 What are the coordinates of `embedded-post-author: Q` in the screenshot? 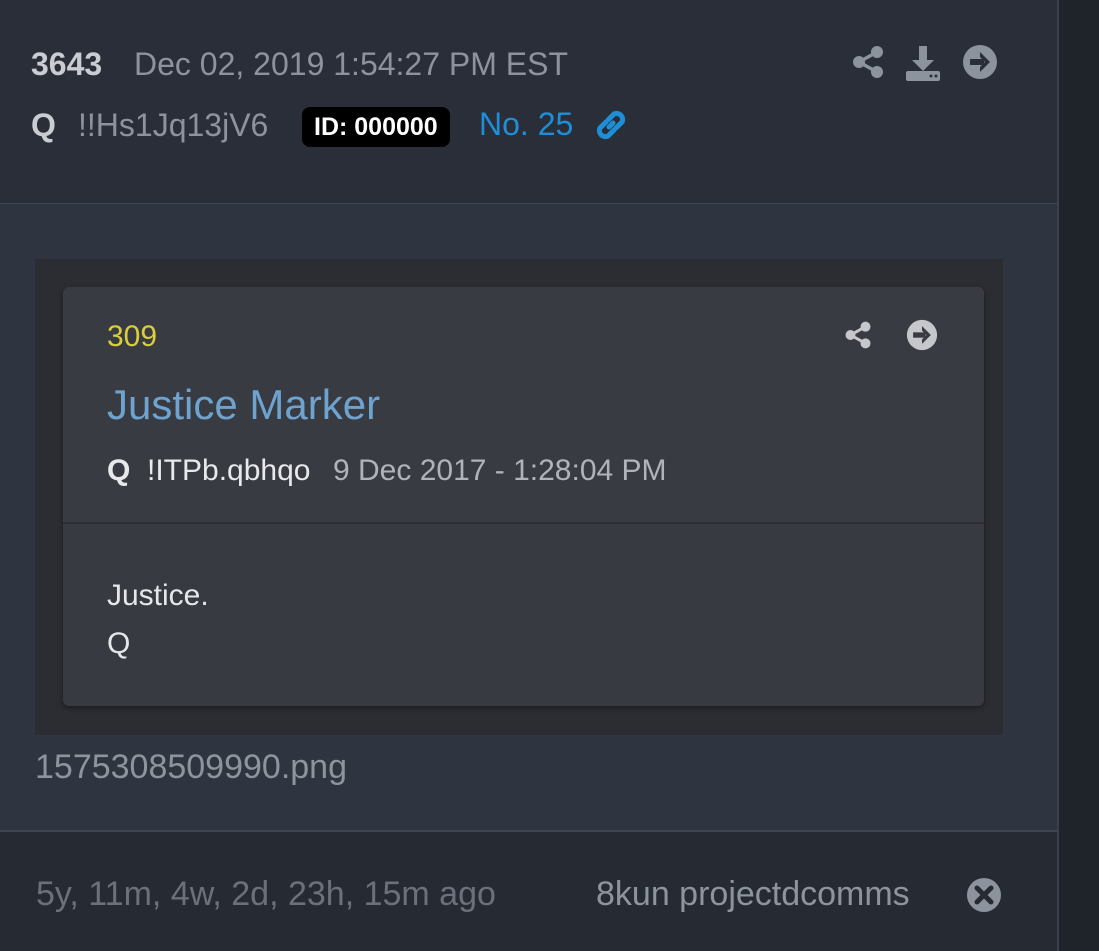 It's located at (119, 470).